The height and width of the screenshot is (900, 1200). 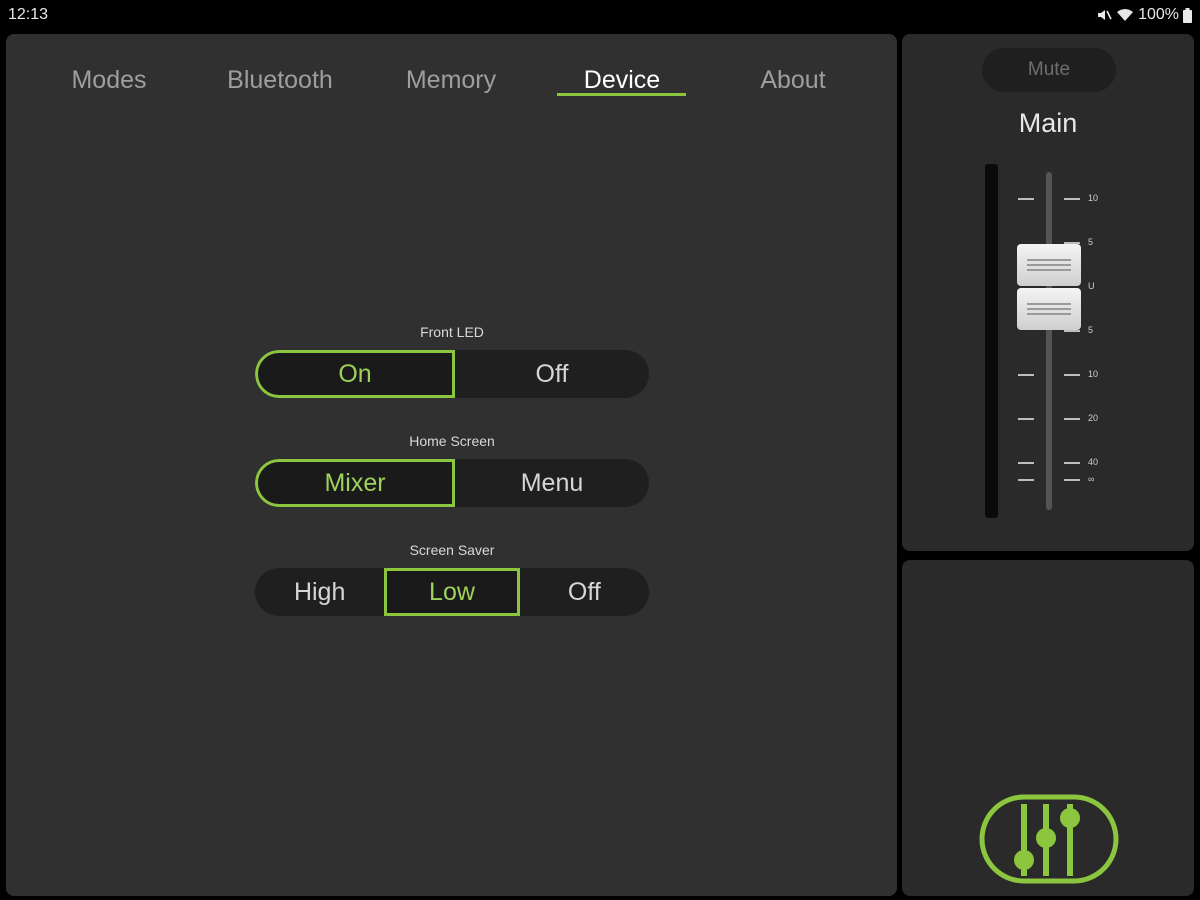 I want to click on front-led-off-option: Off, so click(x=552, y=374).